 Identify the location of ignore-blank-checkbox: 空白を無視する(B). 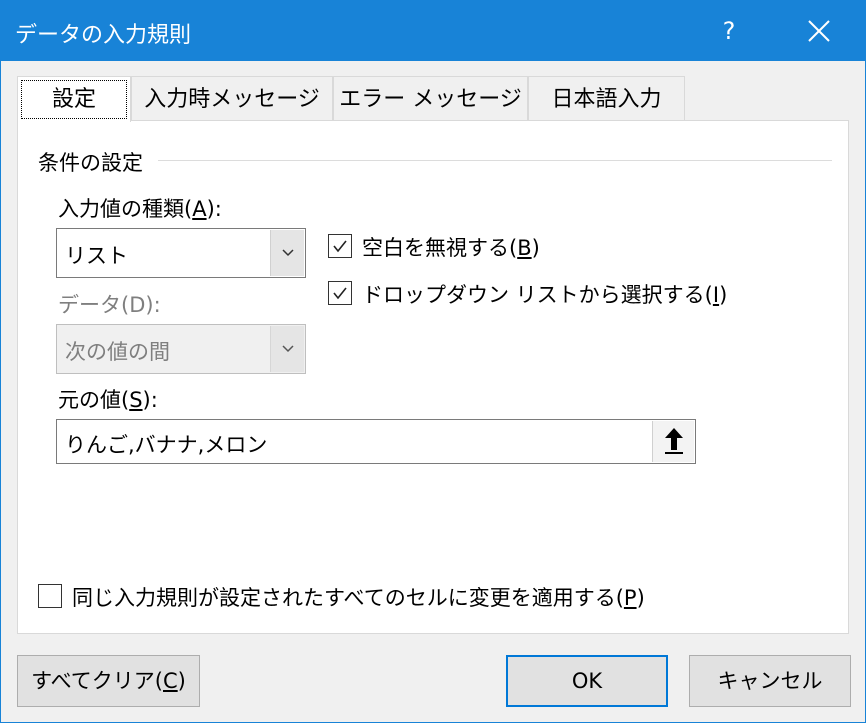
(458, 247).